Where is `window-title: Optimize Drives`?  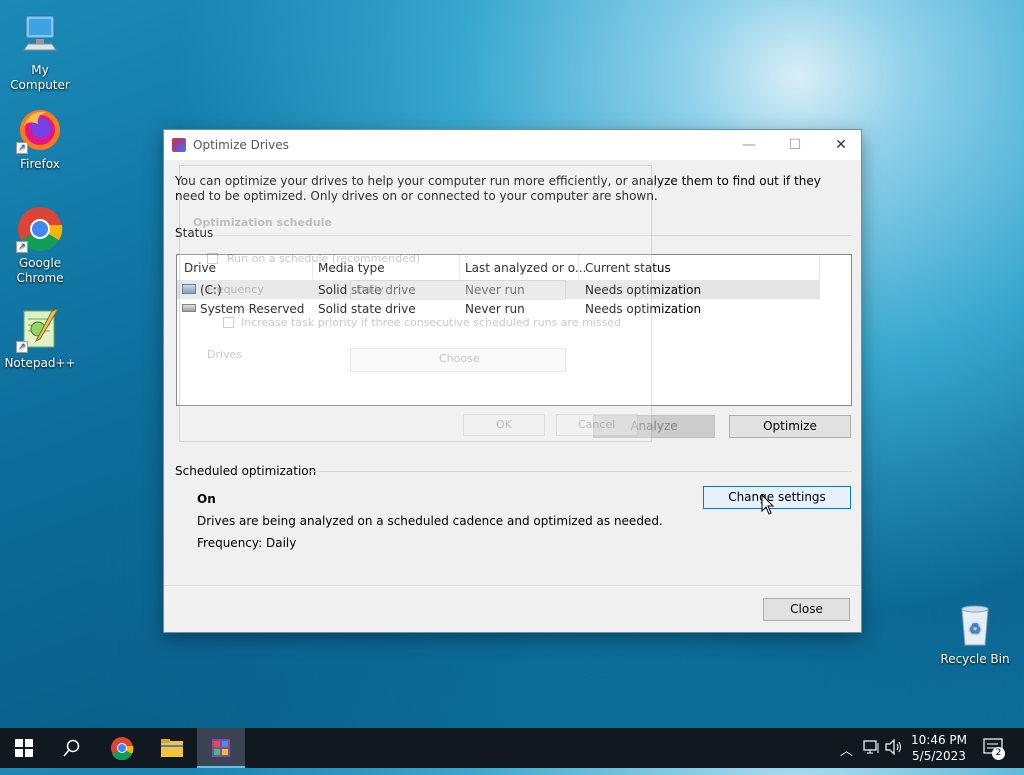 window-title: Optimize Drives is located at coordinates (241, 145).